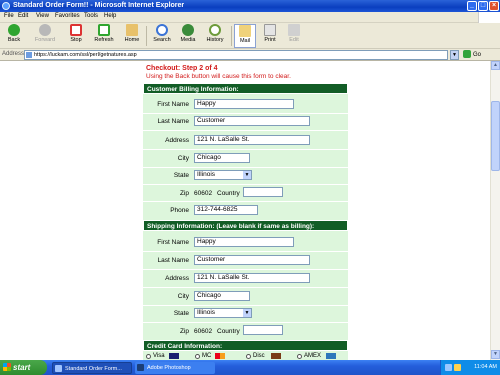  I want to click on menu-help: Help, so click(110, 16).